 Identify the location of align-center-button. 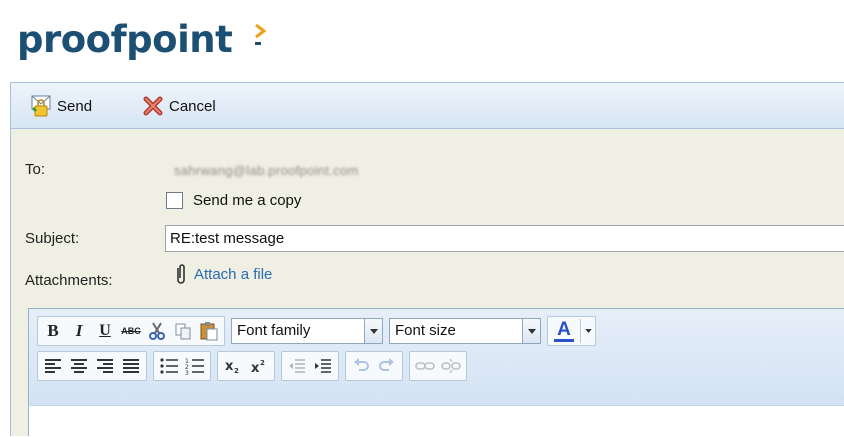
(79, 366).